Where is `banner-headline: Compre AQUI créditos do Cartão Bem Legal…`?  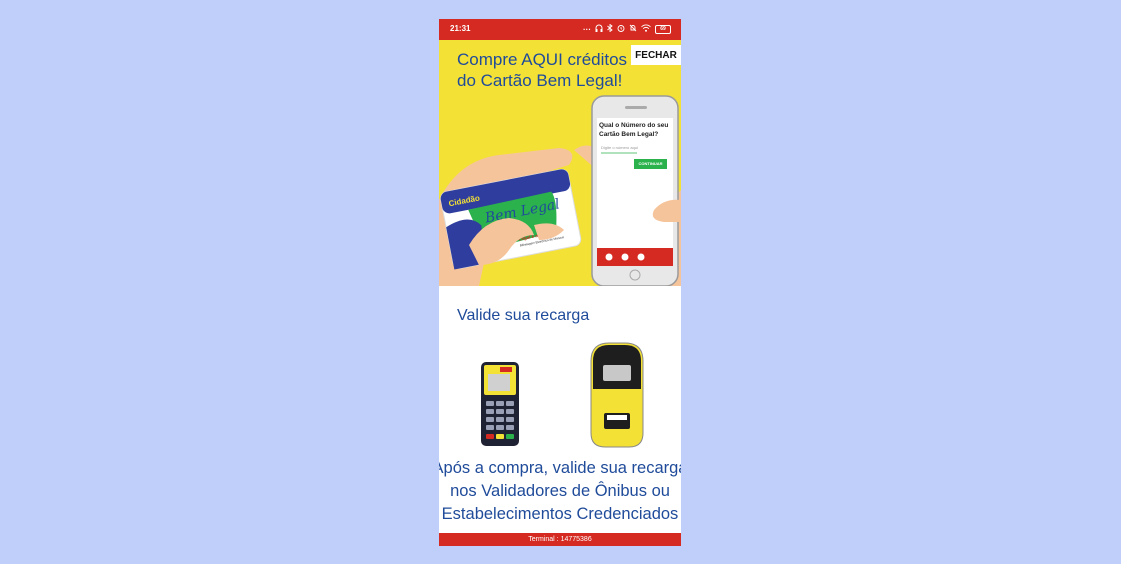 banner-headline: Compre AQUI créditos do Cartão Bem Legal… is located at coordinates (547, 70).